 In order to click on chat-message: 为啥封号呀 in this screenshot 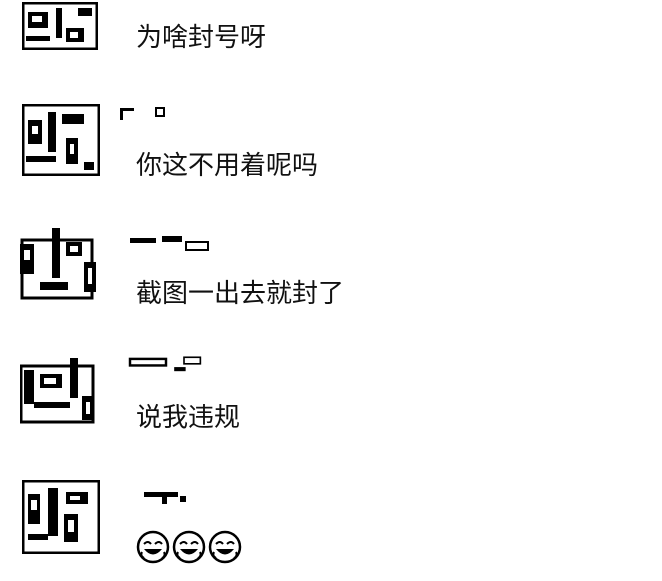, I will do `click(331, 35)`.